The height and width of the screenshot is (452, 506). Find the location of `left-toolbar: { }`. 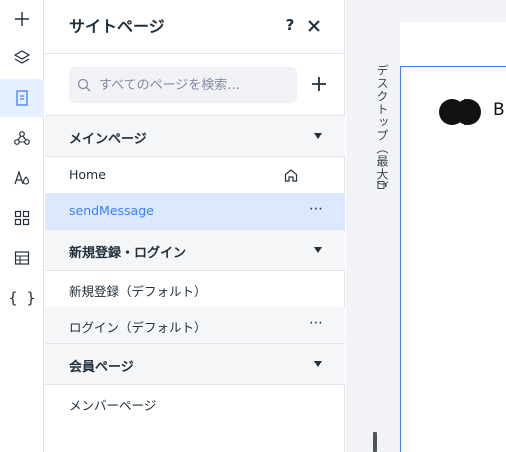

left-toolbar: { } is located at coordinates (22, 226).